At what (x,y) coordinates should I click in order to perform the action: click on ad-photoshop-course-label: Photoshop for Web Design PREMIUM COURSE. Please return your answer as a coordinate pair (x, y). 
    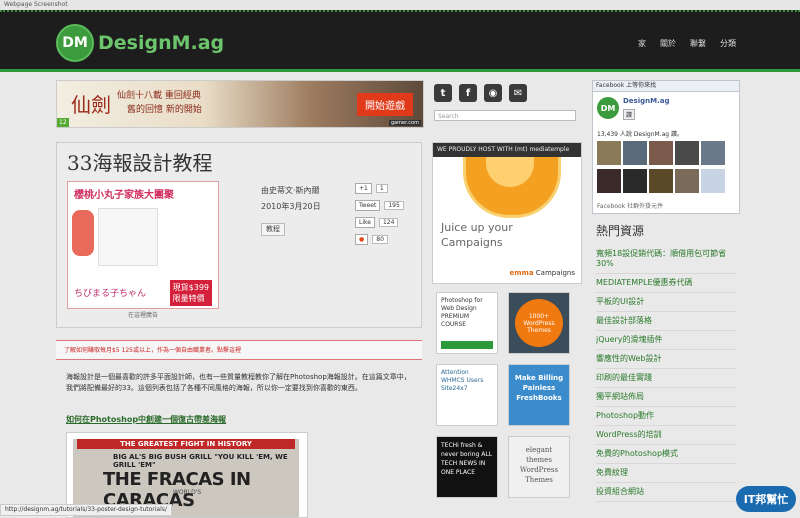
    Looking at the image, I should click on (462, 312).